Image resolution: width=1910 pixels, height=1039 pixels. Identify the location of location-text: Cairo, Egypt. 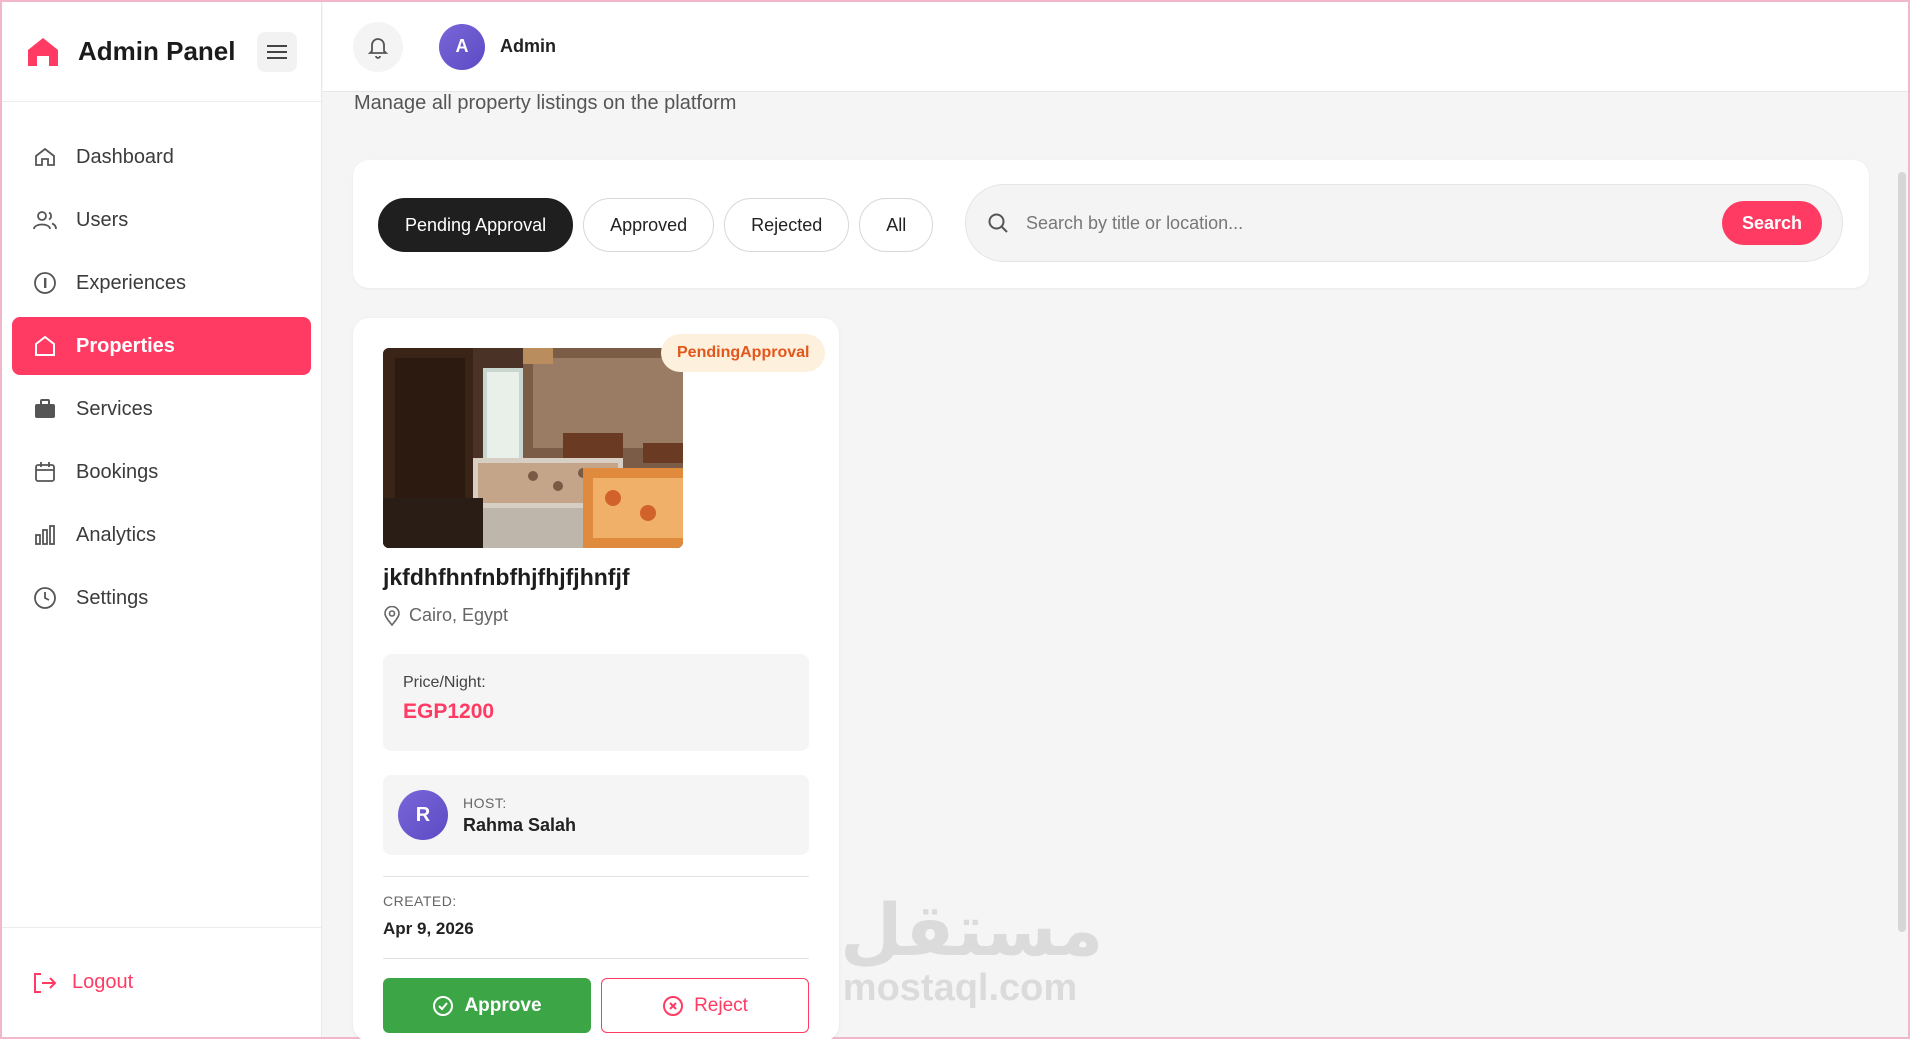
(459, 615).